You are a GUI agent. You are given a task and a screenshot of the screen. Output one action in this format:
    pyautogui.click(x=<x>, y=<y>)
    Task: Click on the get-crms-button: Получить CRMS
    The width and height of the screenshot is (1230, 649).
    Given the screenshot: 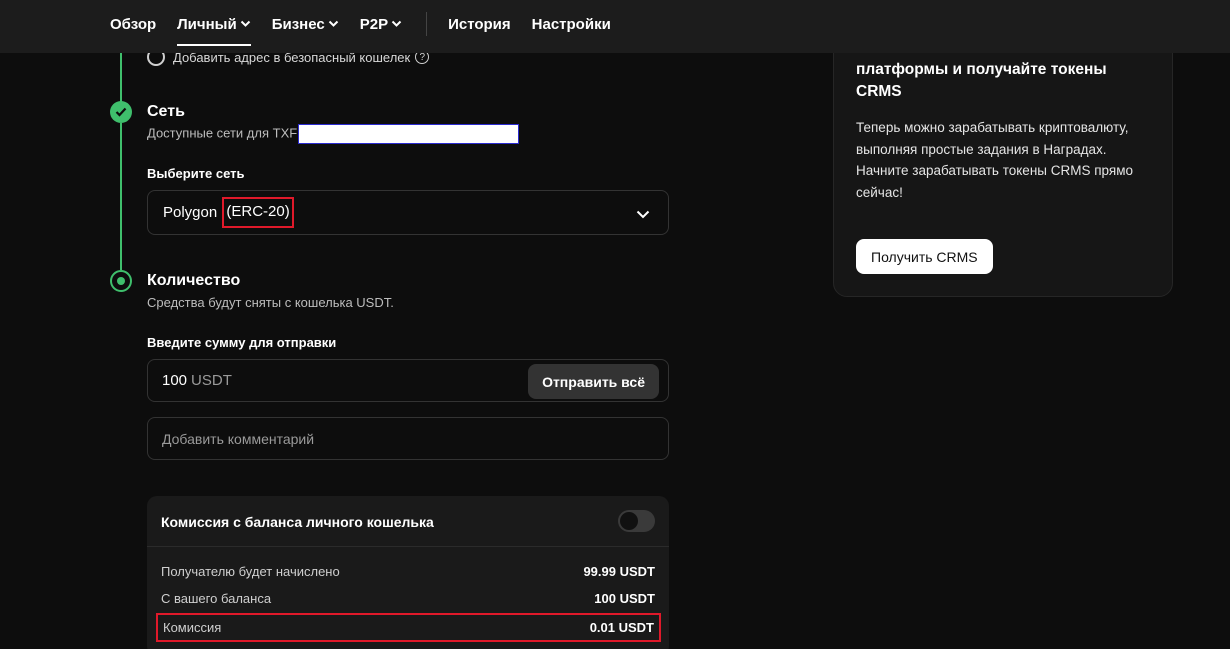 What is the action you would take?
    pyautogui.click(x=924, y=256)
    